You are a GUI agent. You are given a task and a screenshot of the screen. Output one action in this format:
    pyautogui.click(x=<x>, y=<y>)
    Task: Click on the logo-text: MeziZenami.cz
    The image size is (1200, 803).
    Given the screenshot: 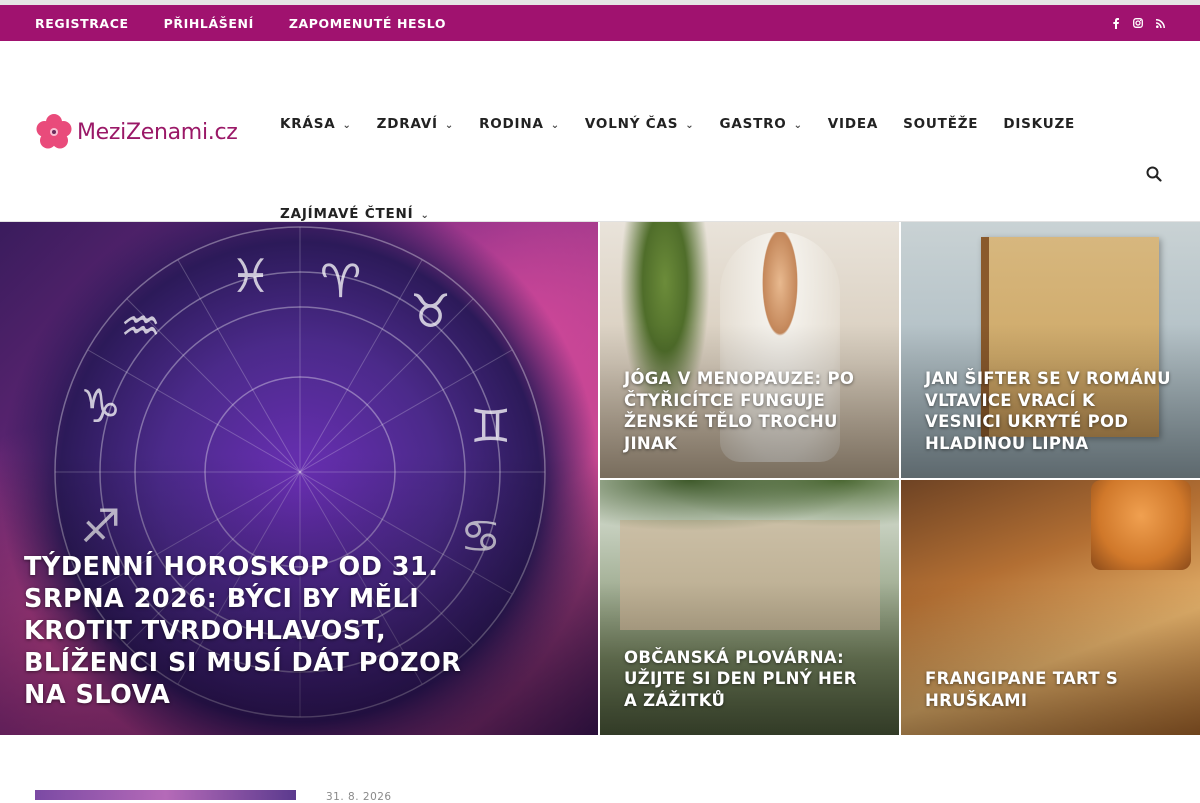 What is the action you would take?
    pyautogui.click(x=157, y=132)
    